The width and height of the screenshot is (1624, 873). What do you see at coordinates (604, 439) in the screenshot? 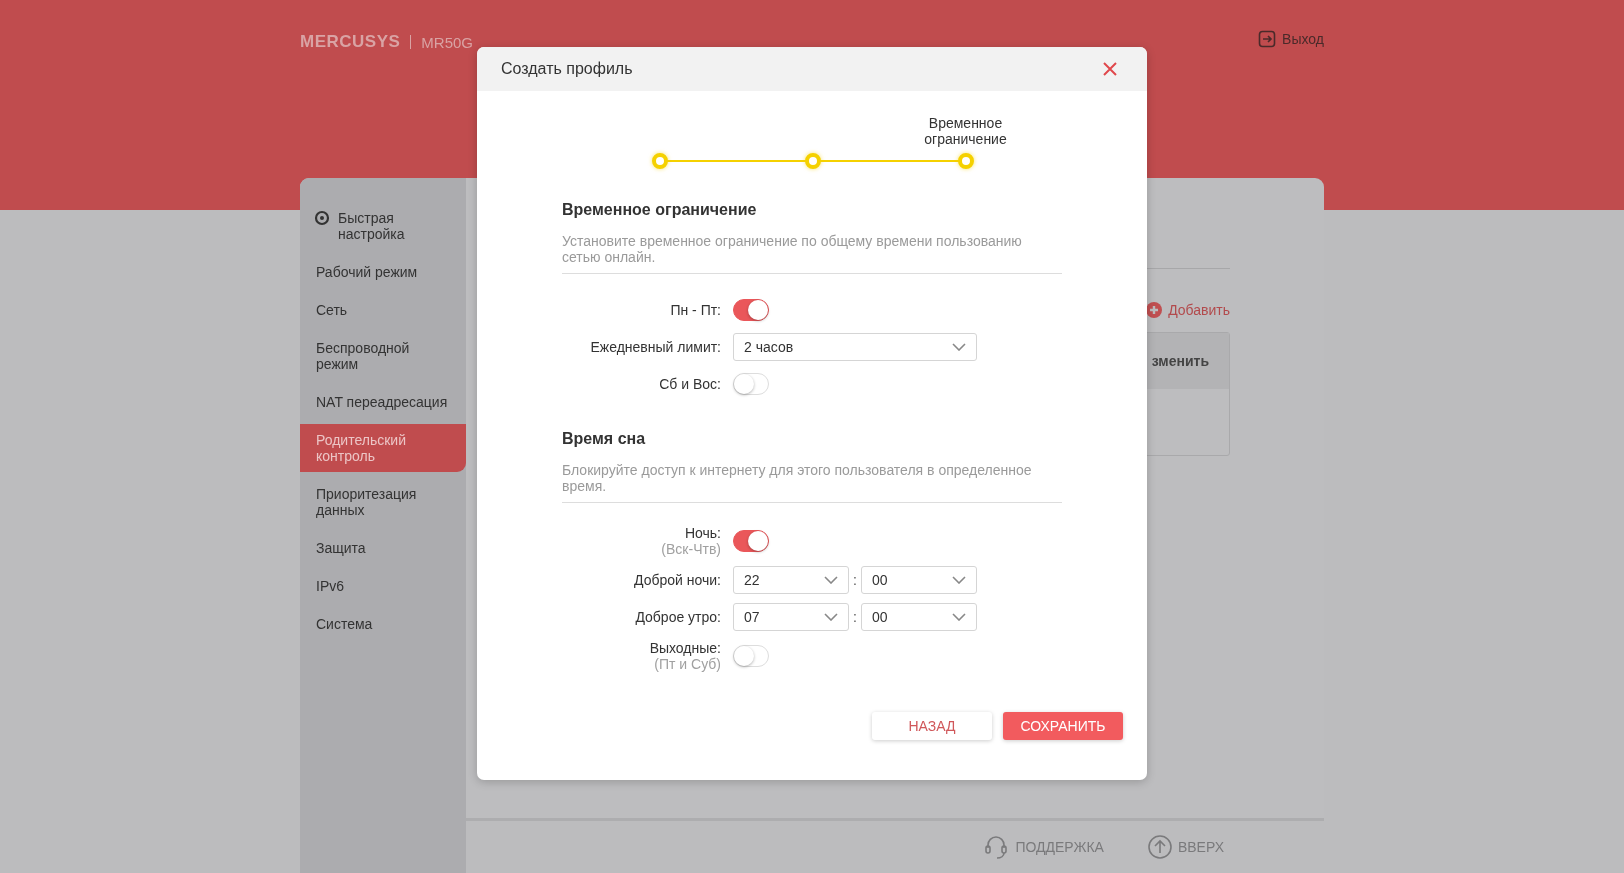
I see `section-heading: Время сна` at bounding box center [604, 439].